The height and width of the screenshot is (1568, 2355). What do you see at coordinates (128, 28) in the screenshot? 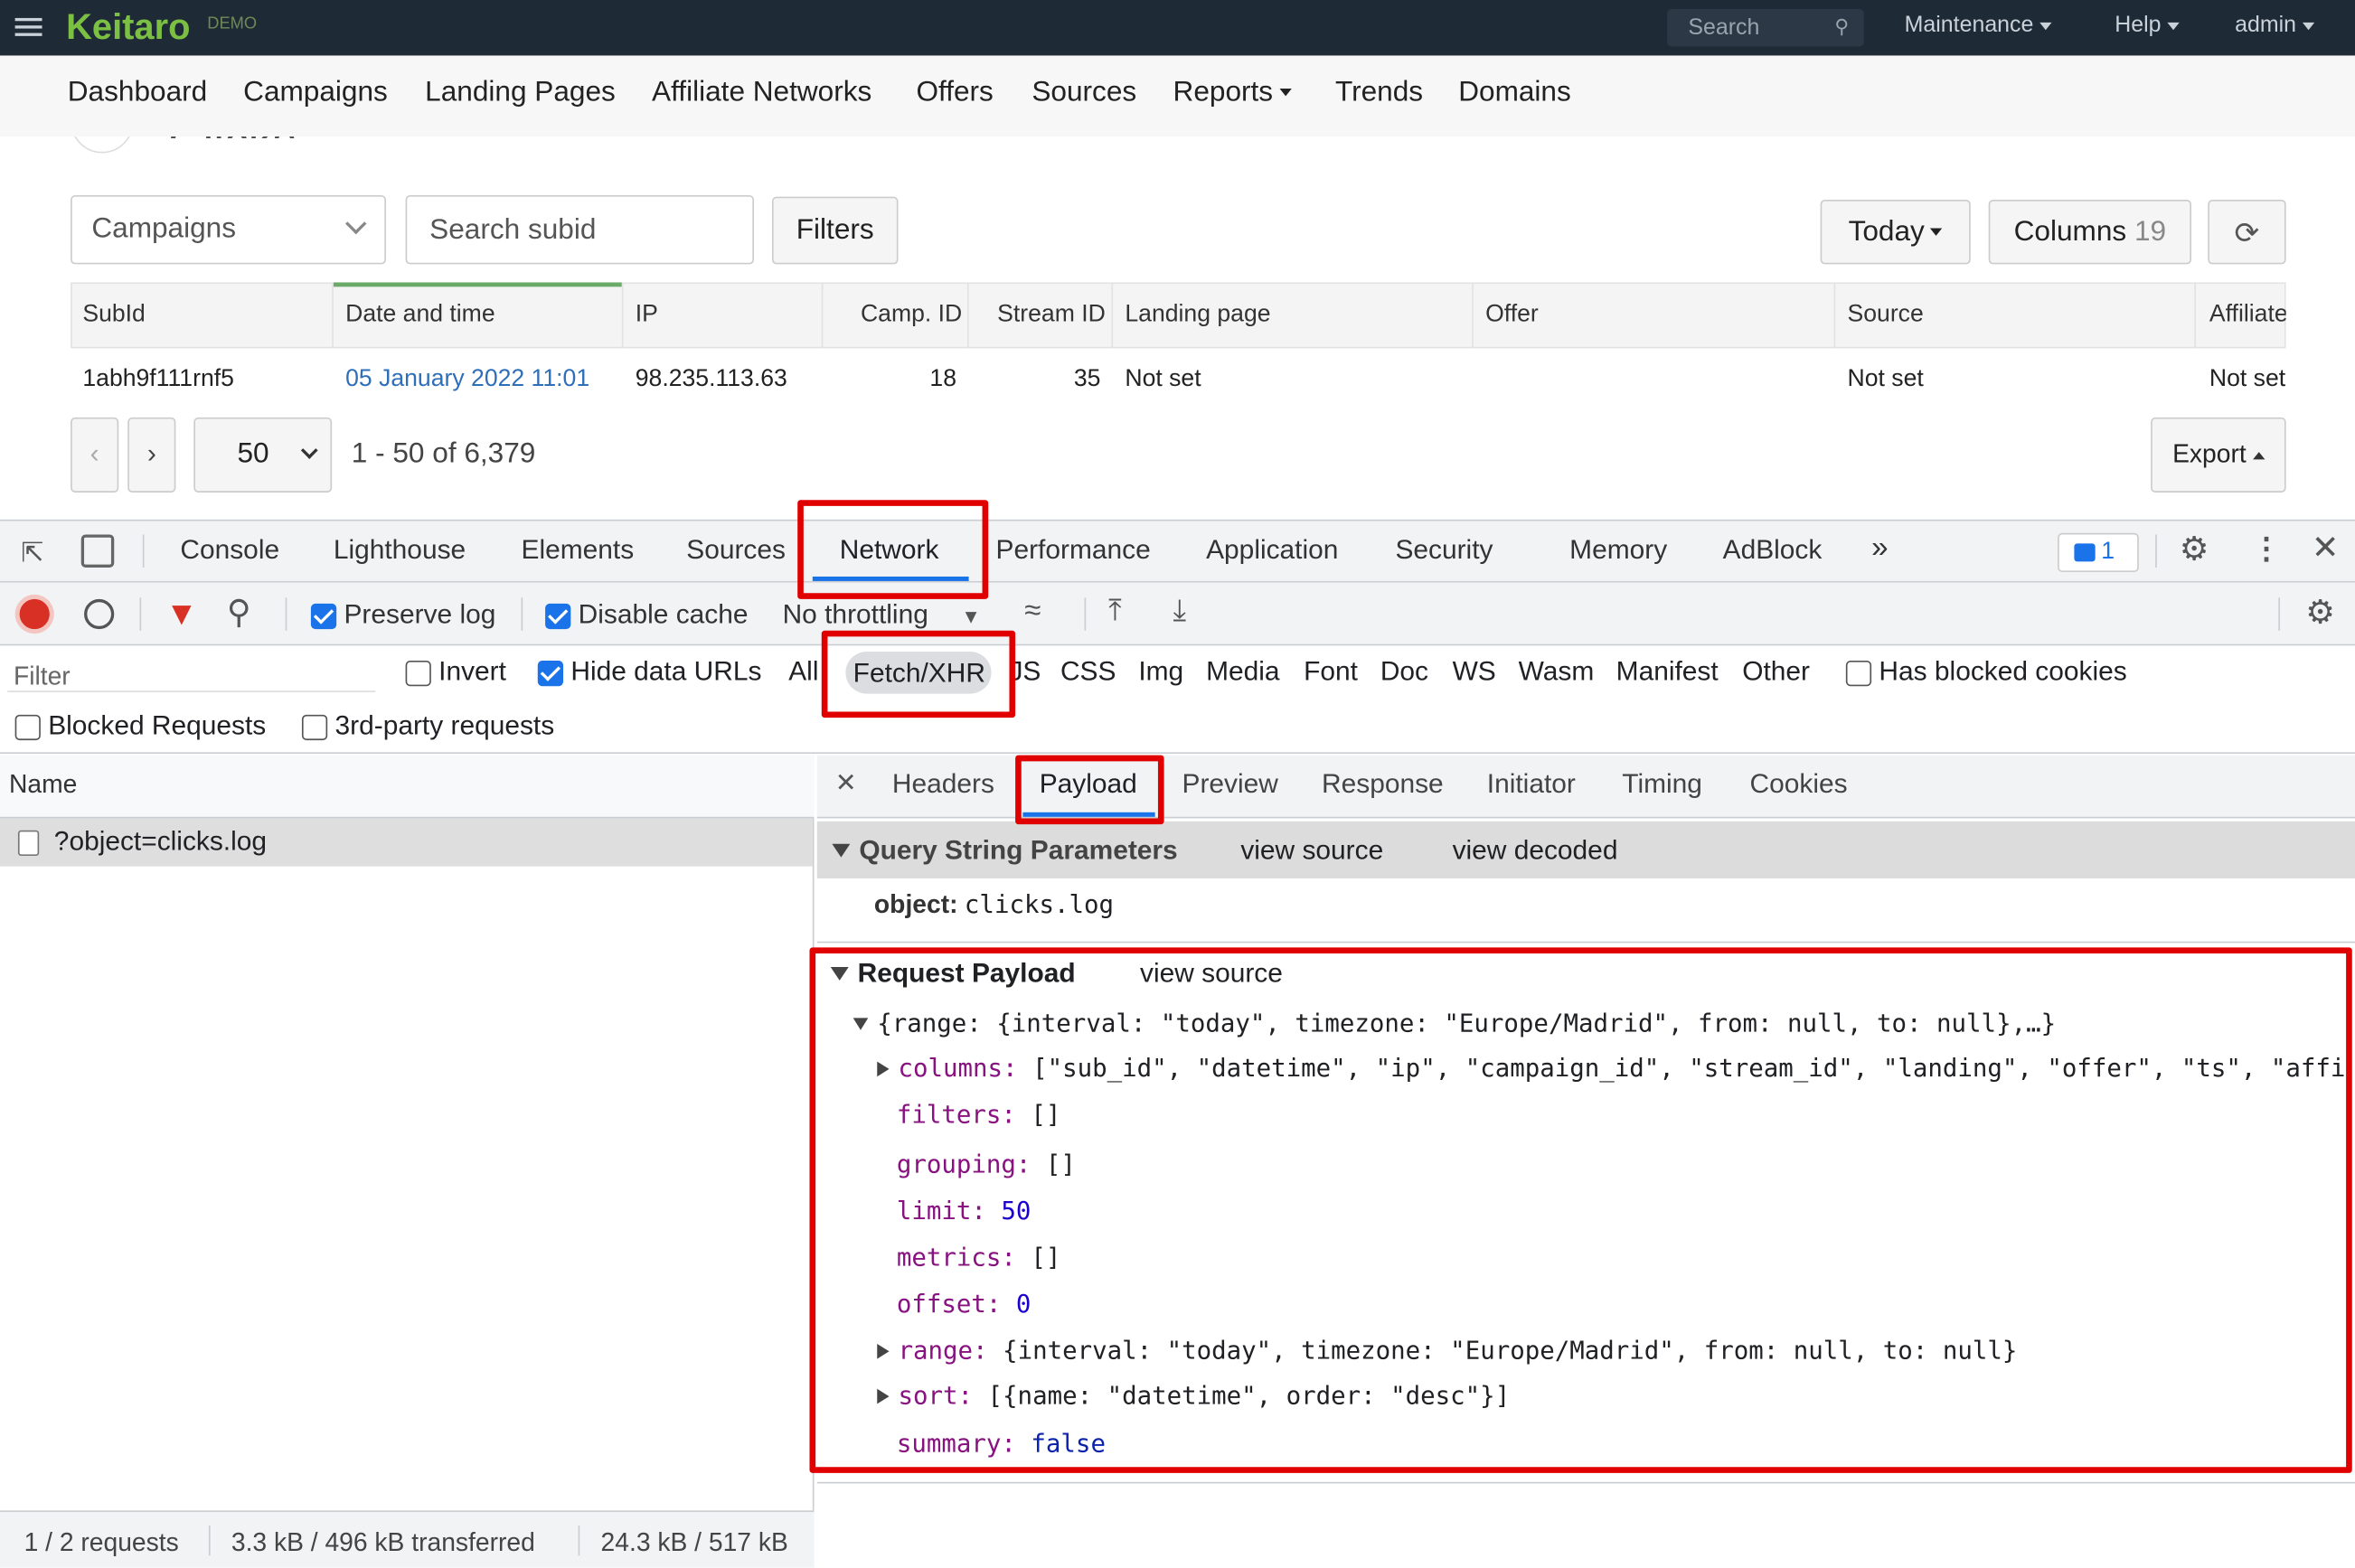
I see `brand-logo: Keitaro` at bounding box center [128, 28].